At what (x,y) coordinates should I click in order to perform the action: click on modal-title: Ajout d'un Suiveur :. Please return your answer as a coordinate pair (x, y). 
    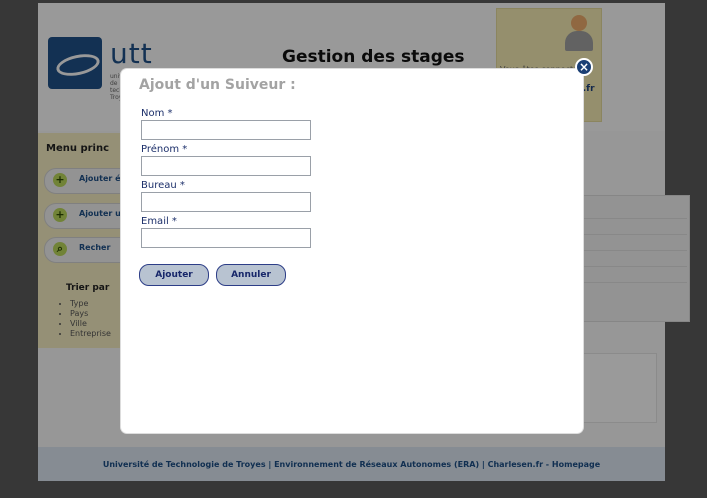
    Looking at the image, I should click on (217, 85).